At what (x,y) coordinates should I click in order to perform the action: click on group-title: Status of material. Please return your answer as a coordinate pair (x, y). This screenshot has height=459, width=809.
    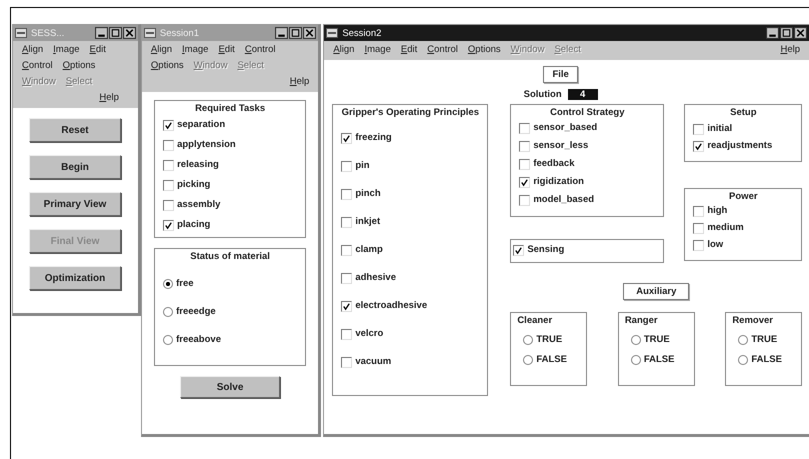
    Looking at the image, I should click on (230, 256).